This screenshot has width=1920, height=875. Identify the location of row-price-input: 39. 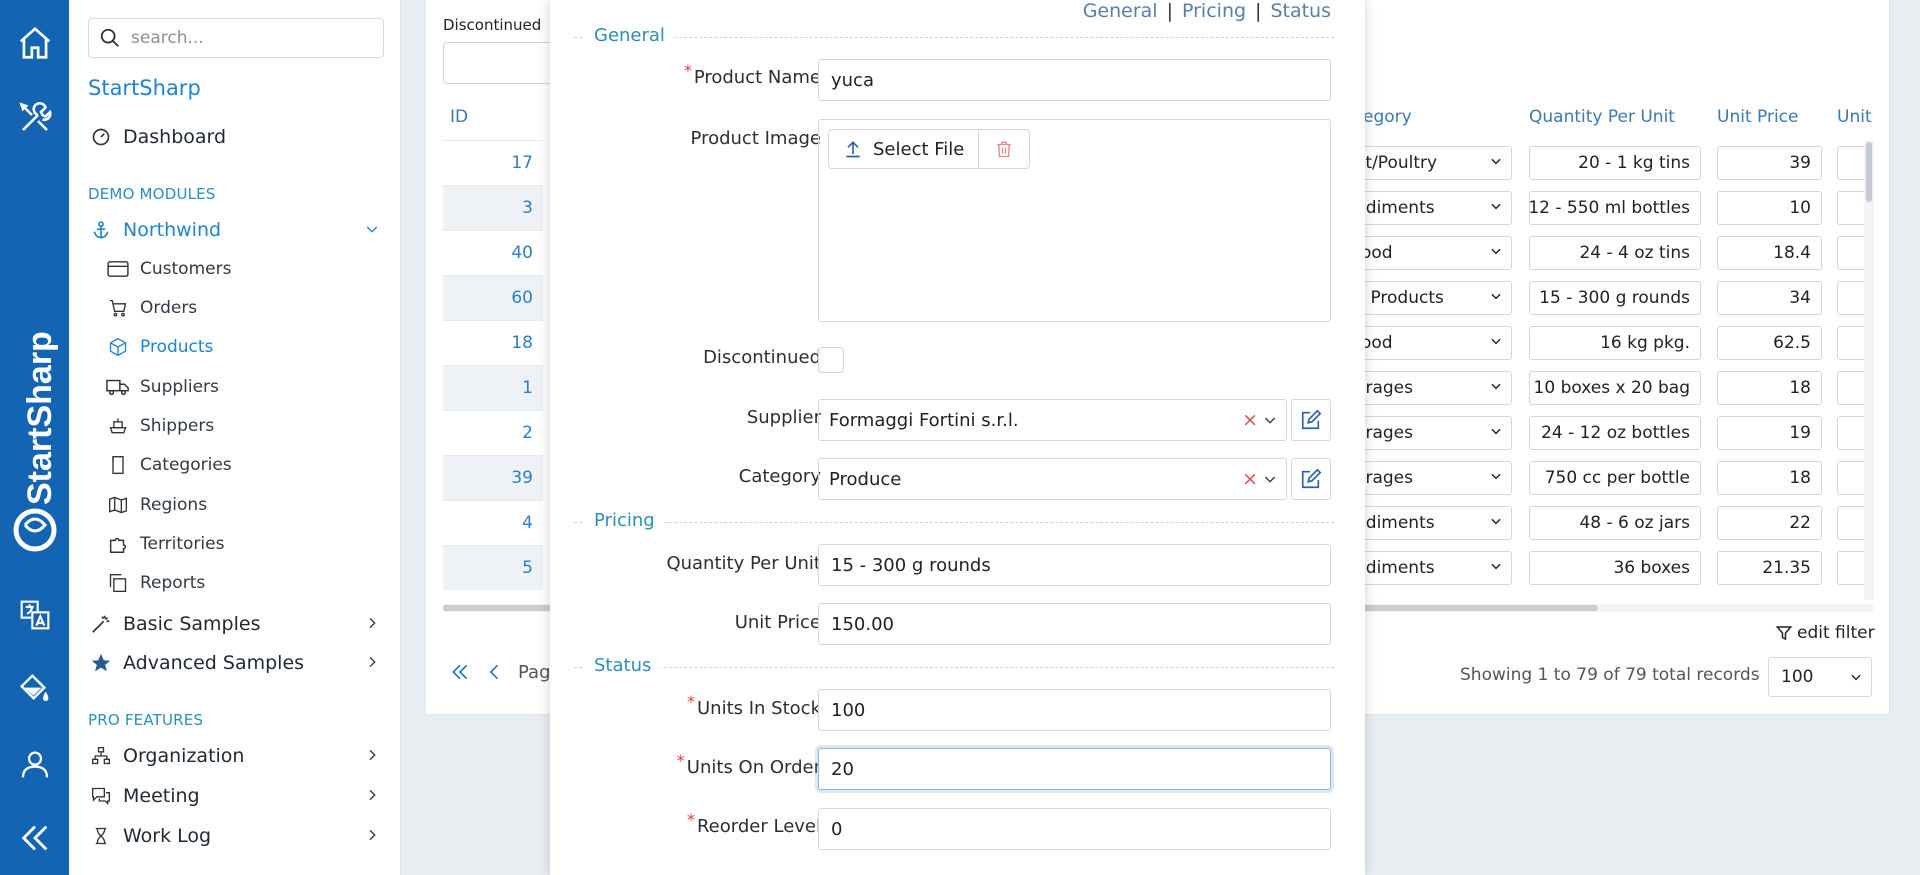
(1769, 163).